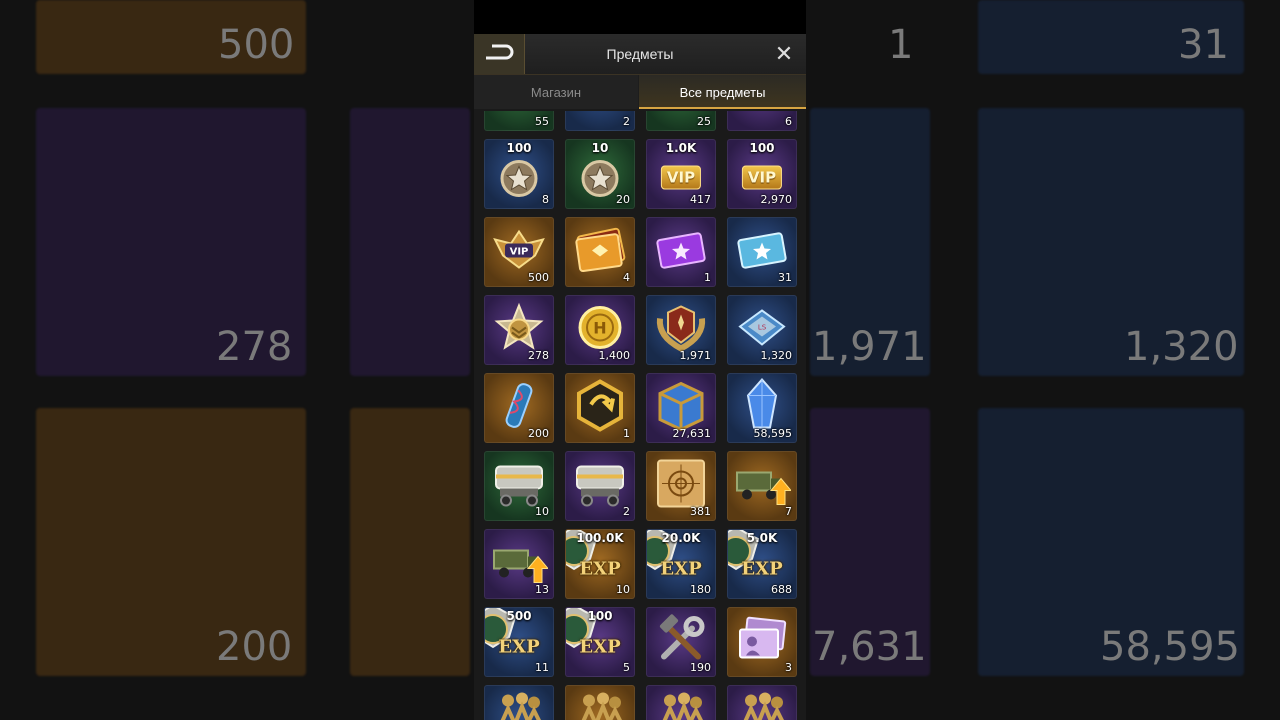  Describe the element at coordinates (762, 408) in the screenshot. I see `item-slot: 58,595` at that location.